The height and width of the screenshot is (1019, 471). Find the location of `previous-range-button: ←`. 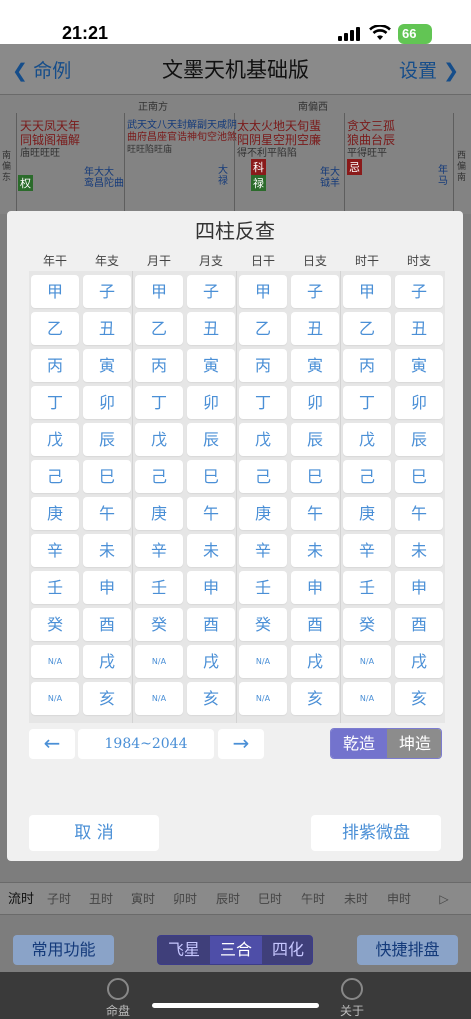

previous-range-button: ← is located at coordinates (52, 744).